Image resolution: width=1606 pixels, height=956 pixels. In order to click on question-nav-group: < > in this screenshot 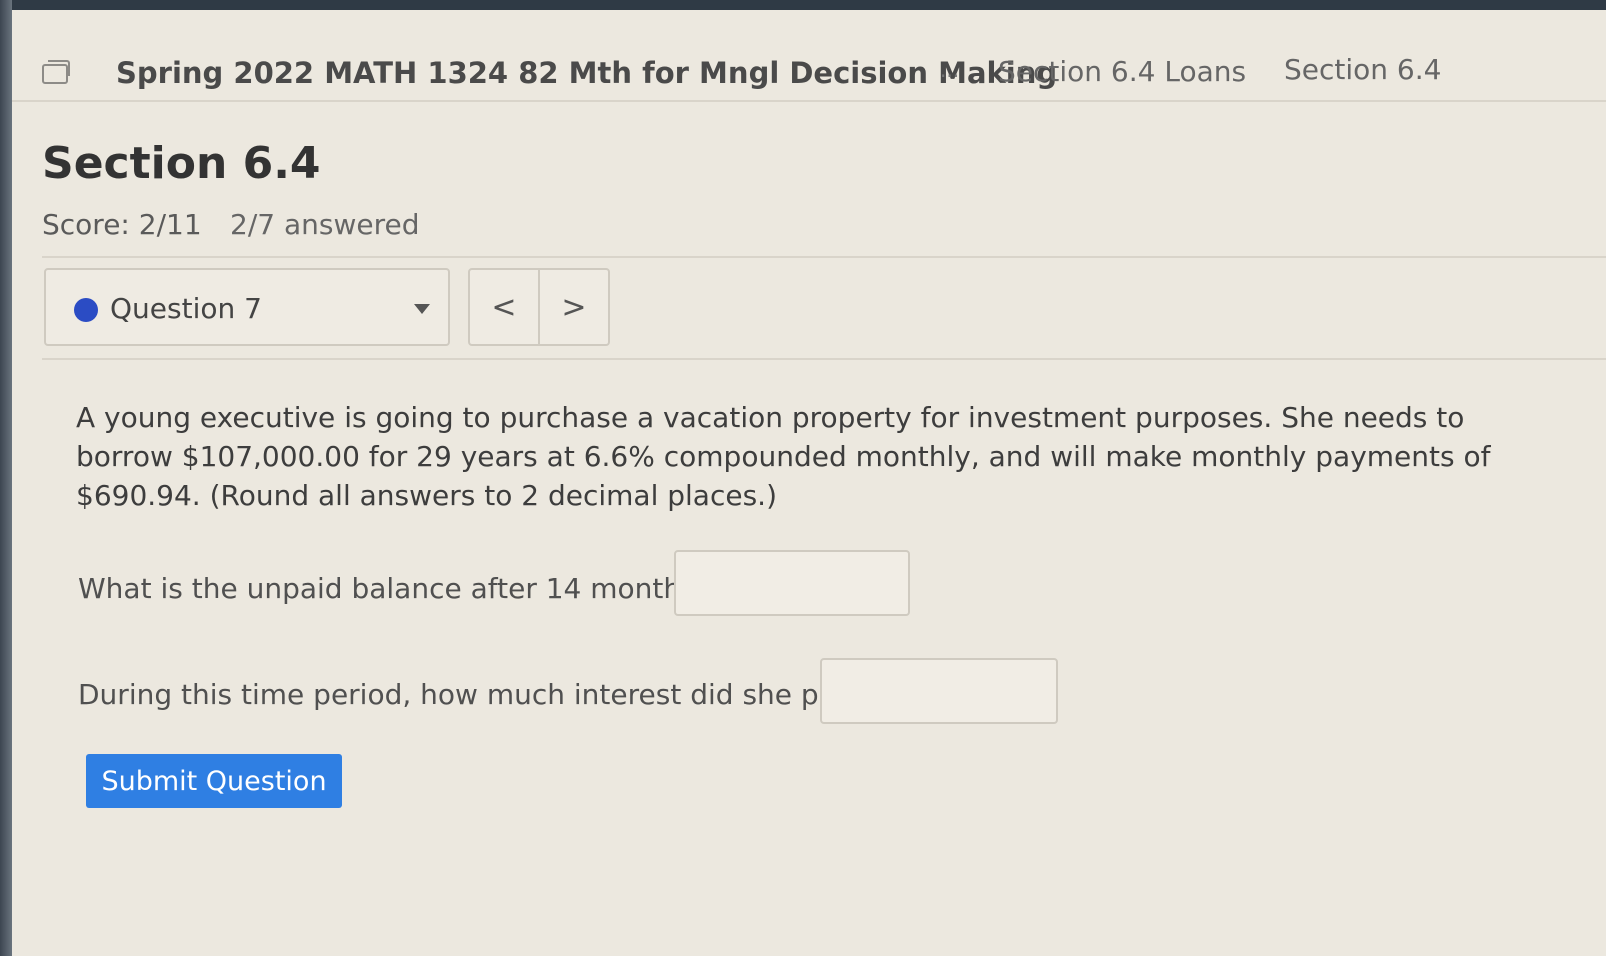, I will do `click(539, 307)`.